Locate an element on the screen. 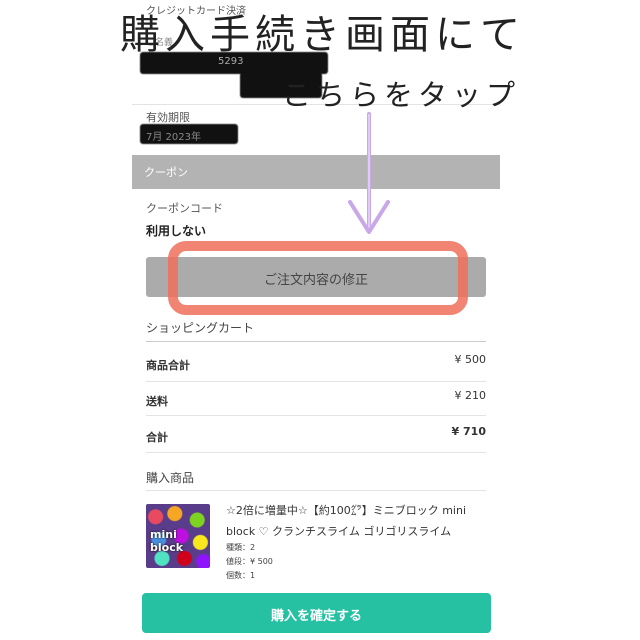  down-arrow-icon is located at coordinates (369, 173).